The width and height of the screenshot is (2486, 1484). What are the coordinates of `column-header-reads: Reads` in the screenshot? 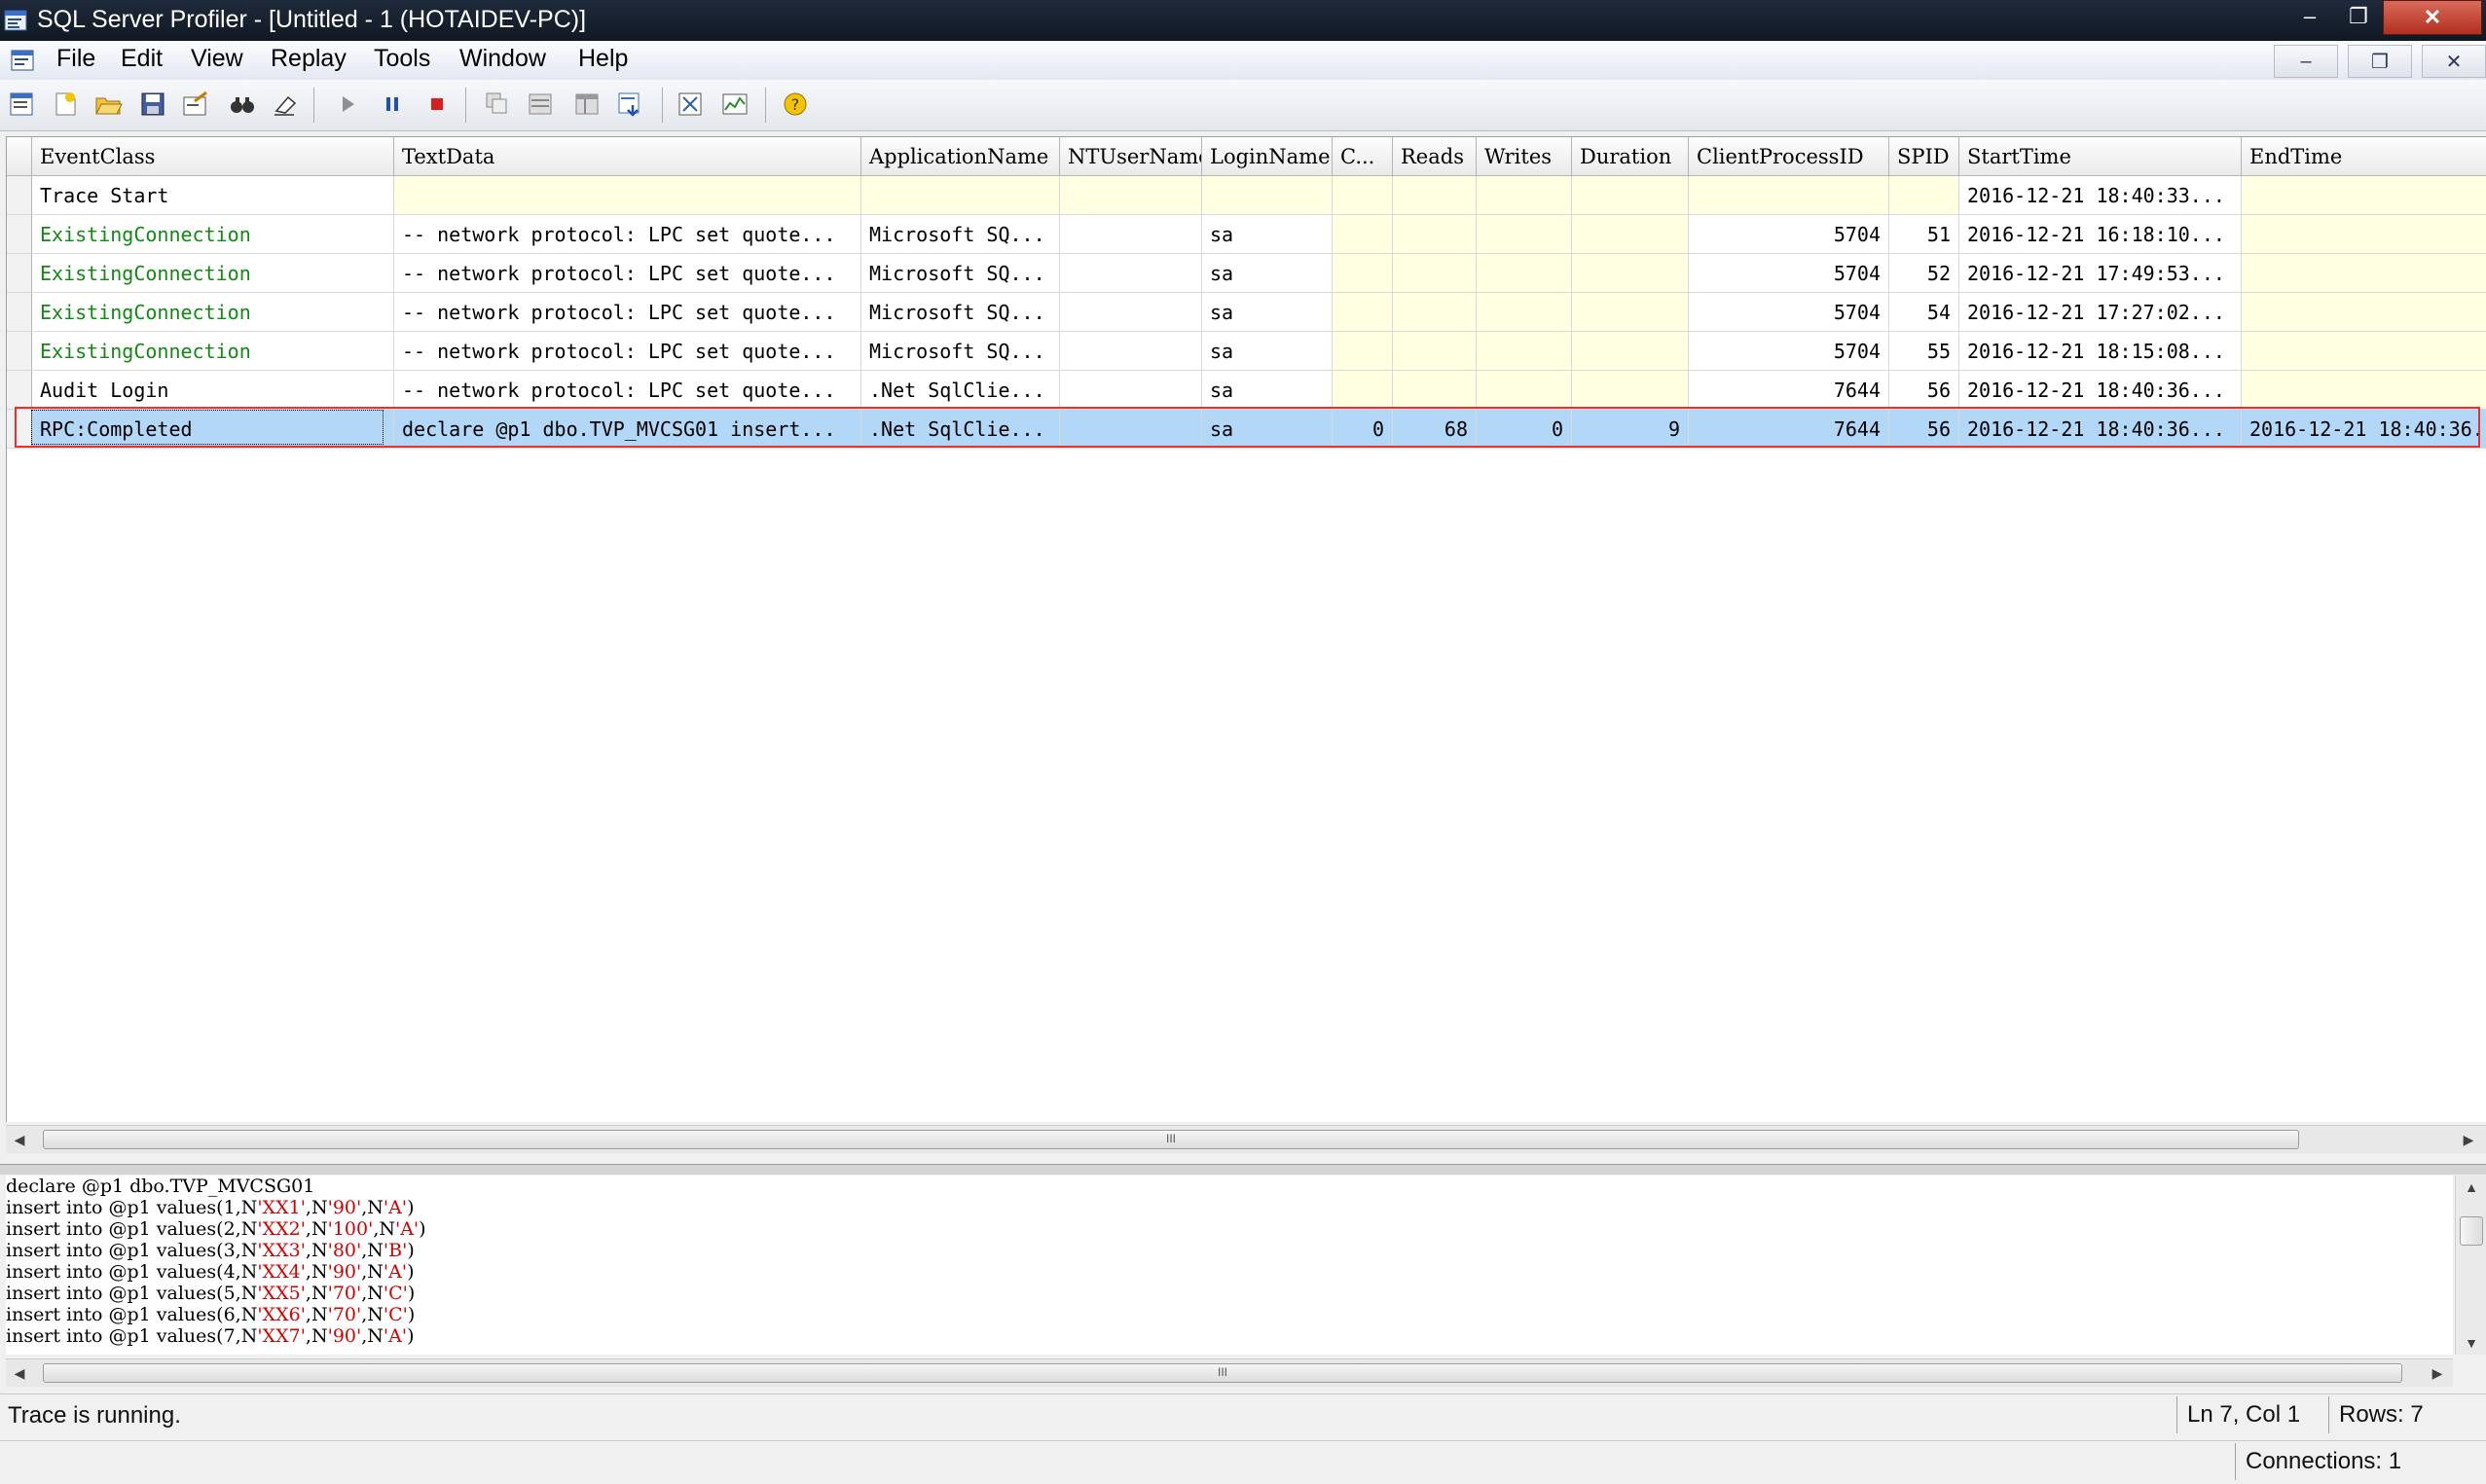 It's located at (1435, 156).